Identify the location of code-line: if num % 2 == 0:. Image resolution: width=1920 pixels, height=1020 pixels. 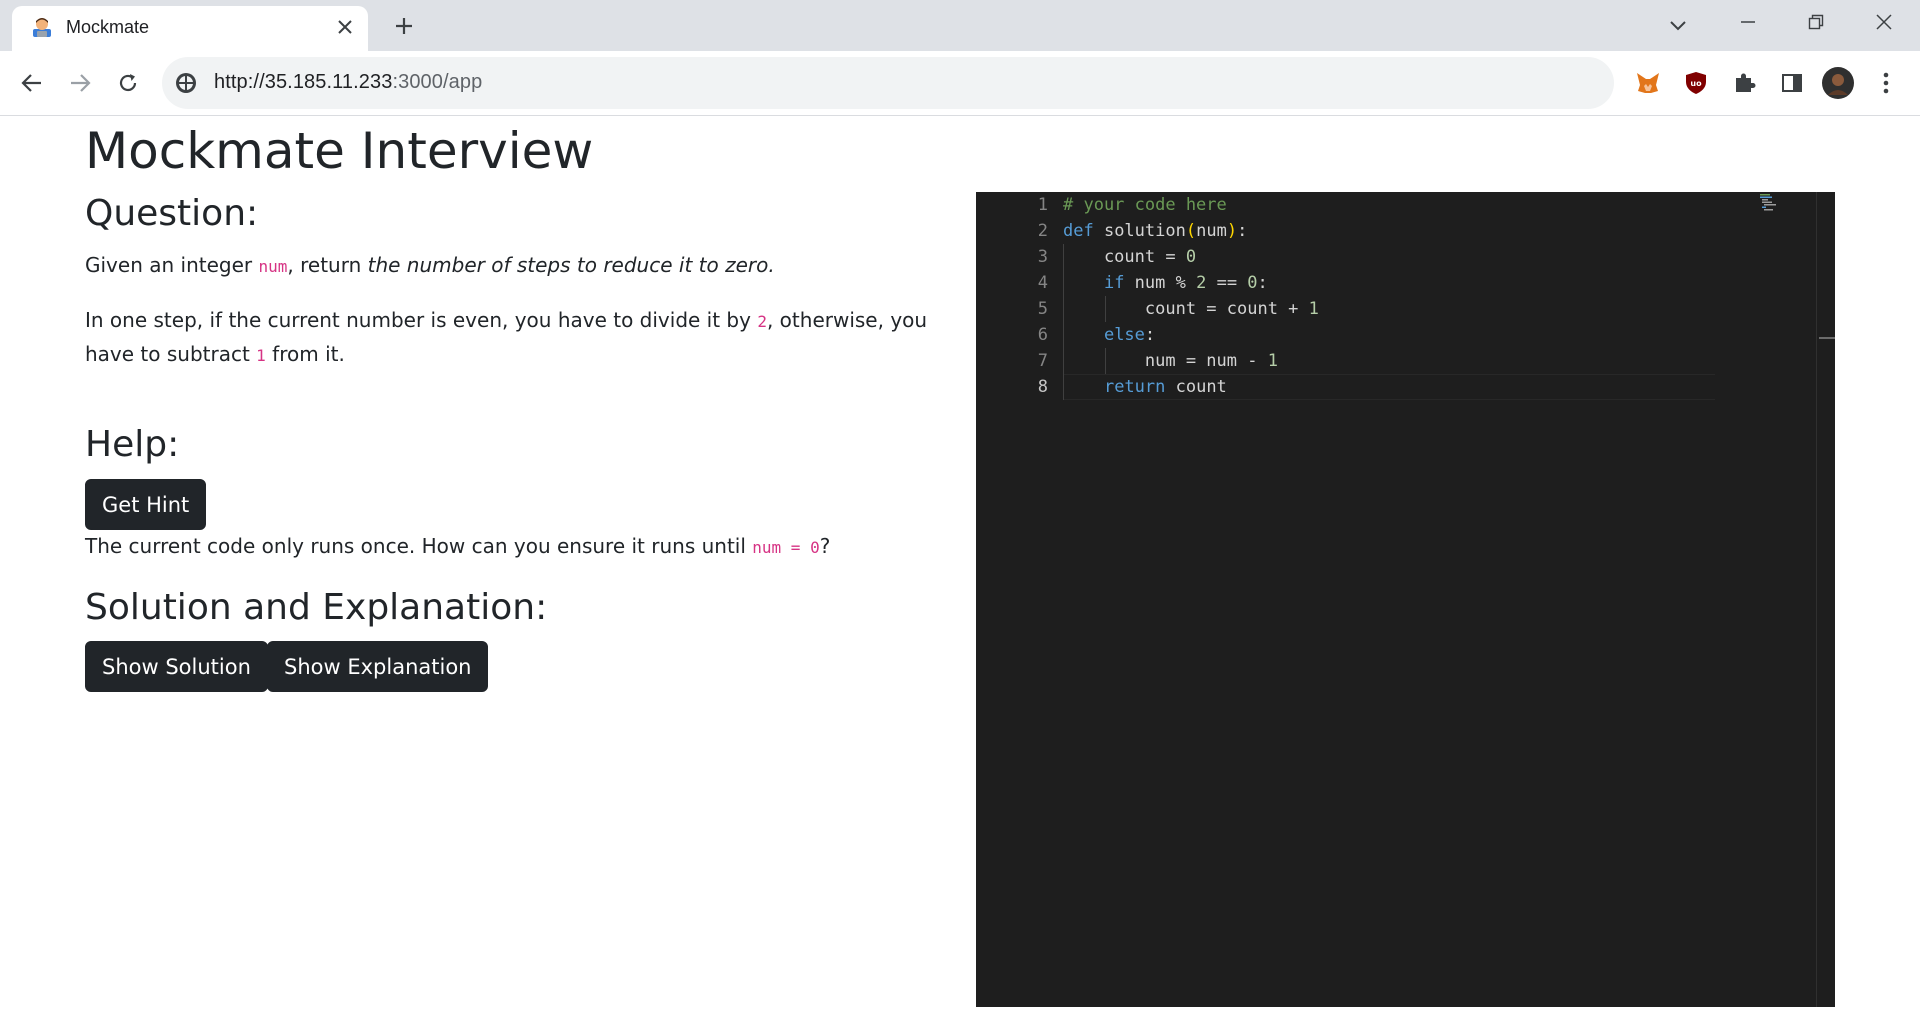
(1165, 283).